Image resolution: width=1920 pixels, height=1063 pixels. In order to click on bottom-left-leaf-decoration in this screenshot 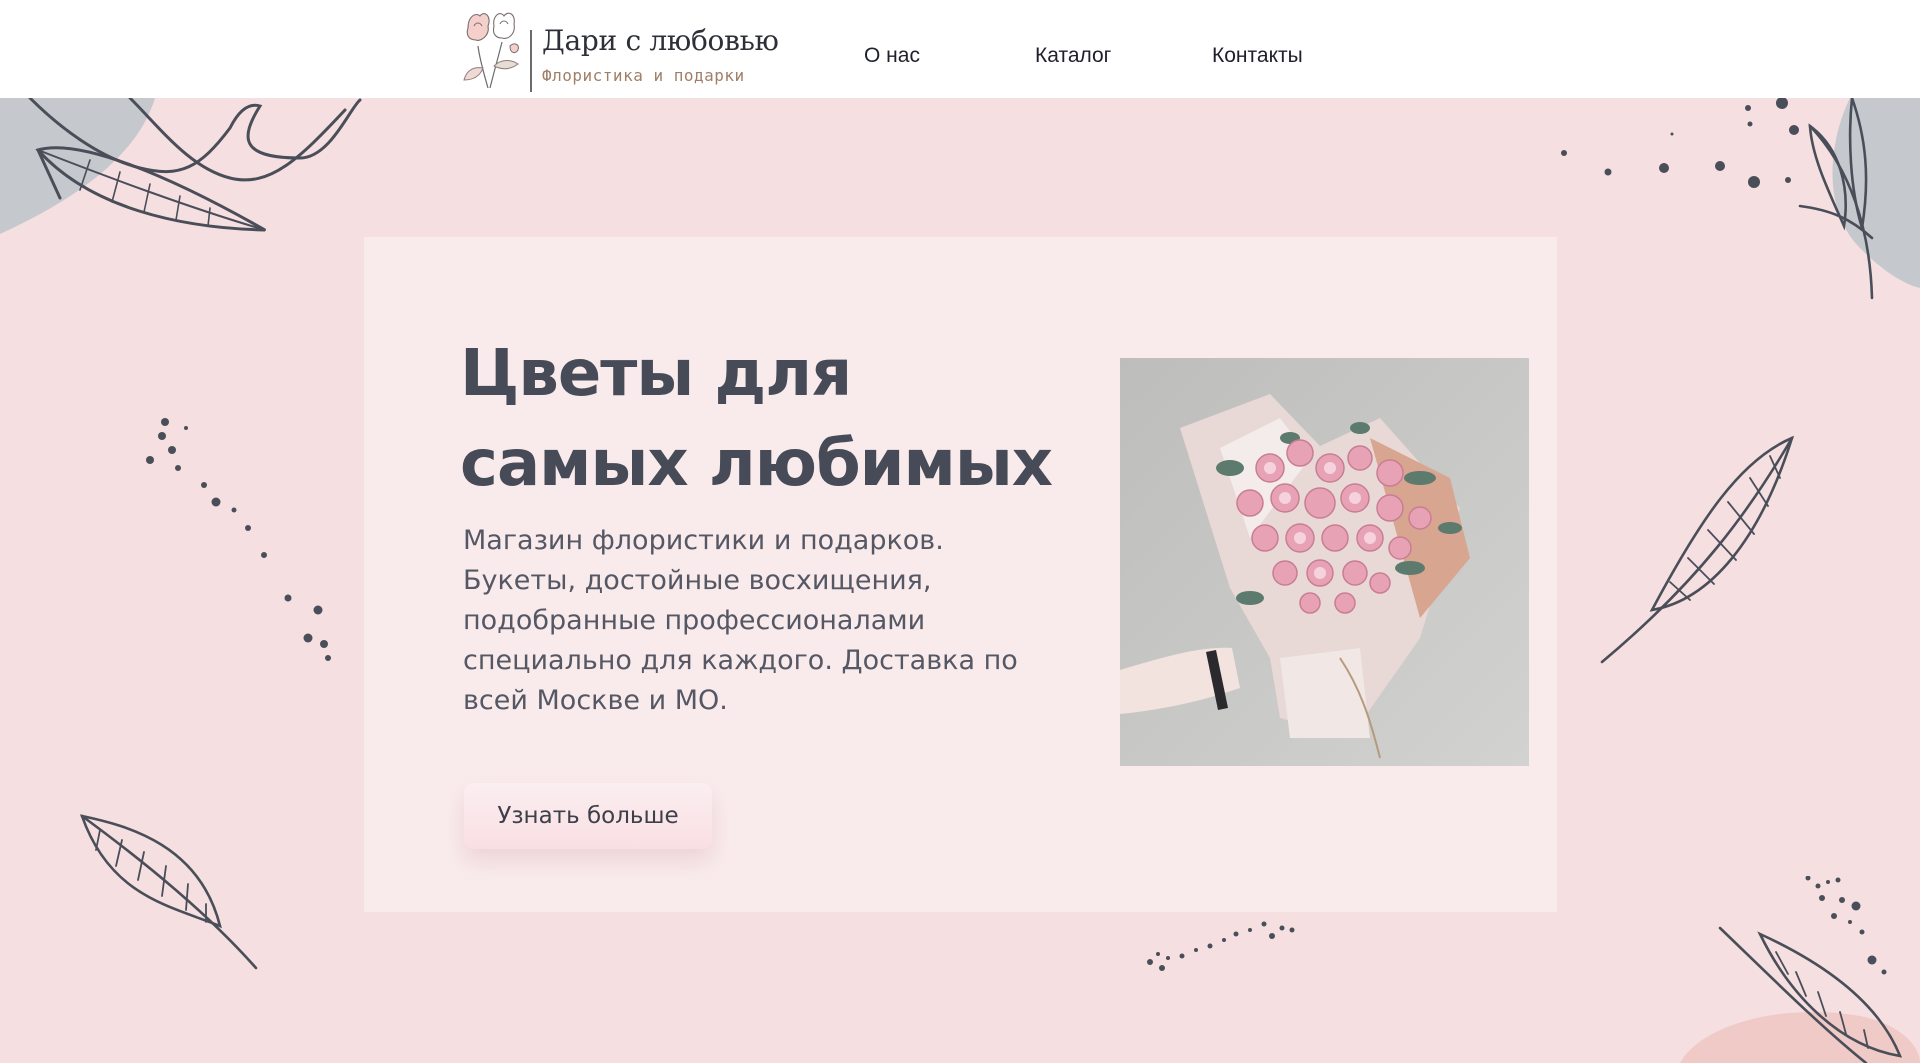, I will do `click(169, 892)`.